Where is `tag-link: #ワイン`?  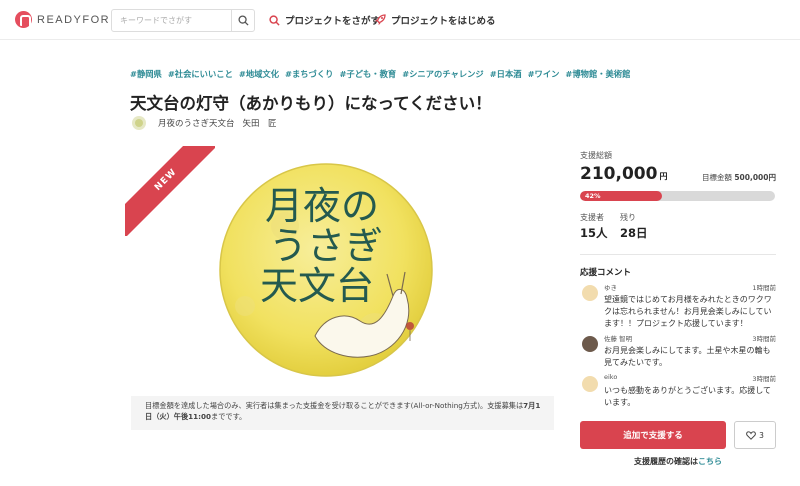 tag-link: #ワイン is located at coordinates (544, 74).